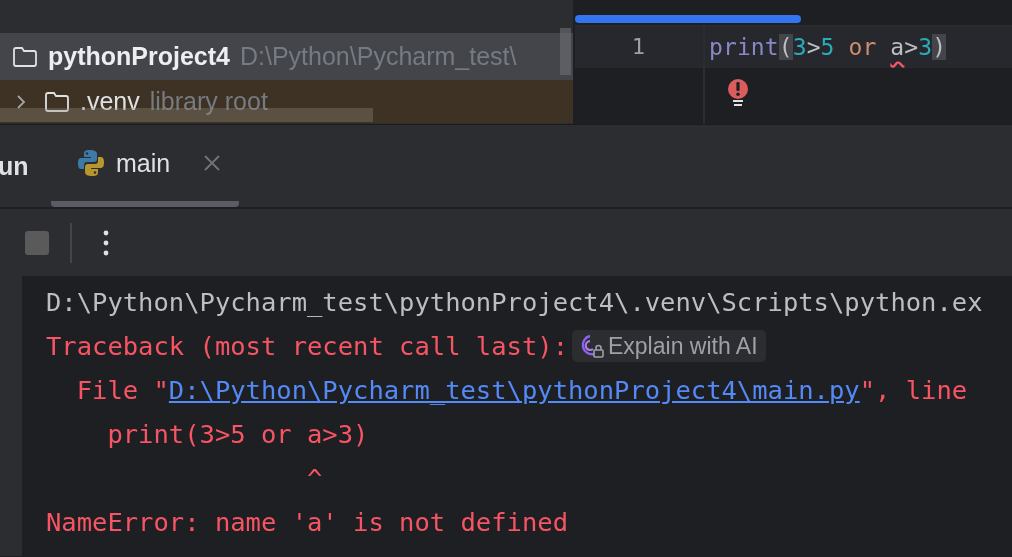 The width and height of the screenshot is (1012, 557). Describe the element at coordinates (106, 242) in the screenshot. I see `more-icon` at that location.